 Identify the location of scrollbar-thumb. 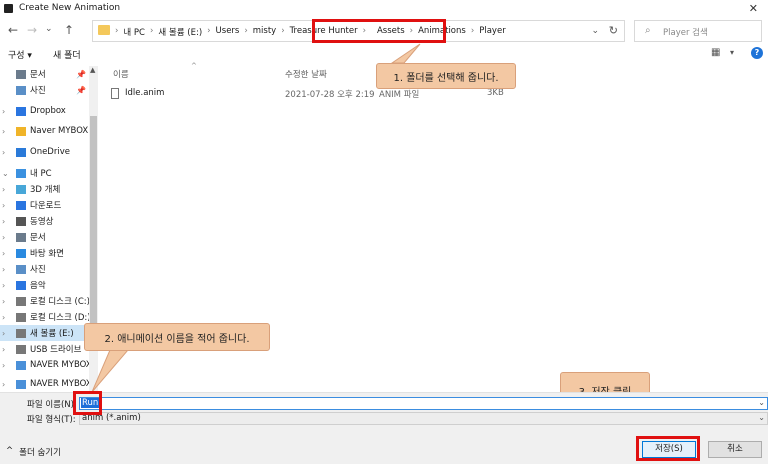
(93, 231).